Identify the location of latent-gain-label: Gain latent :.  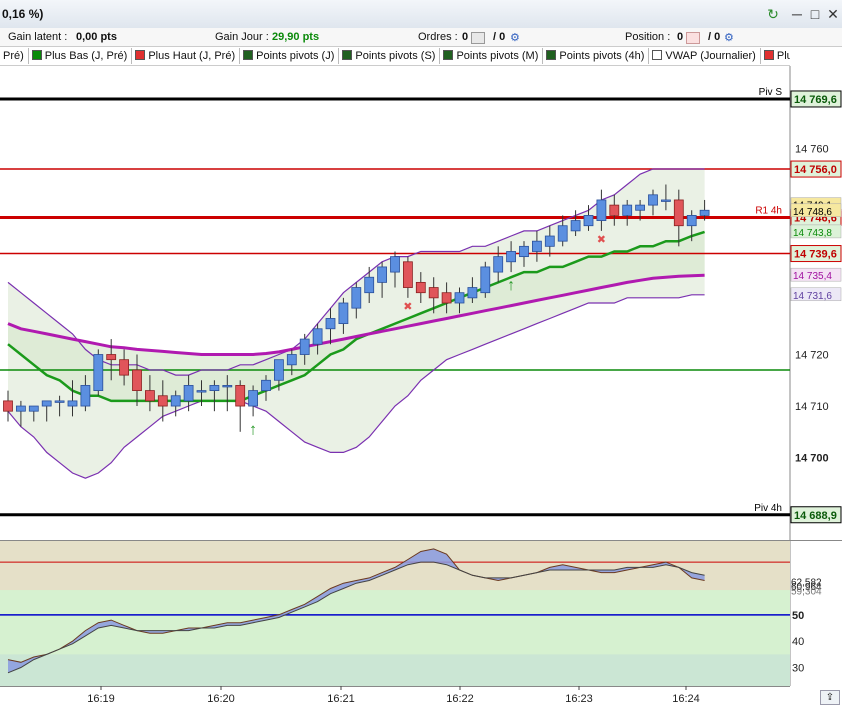
(38, 37).